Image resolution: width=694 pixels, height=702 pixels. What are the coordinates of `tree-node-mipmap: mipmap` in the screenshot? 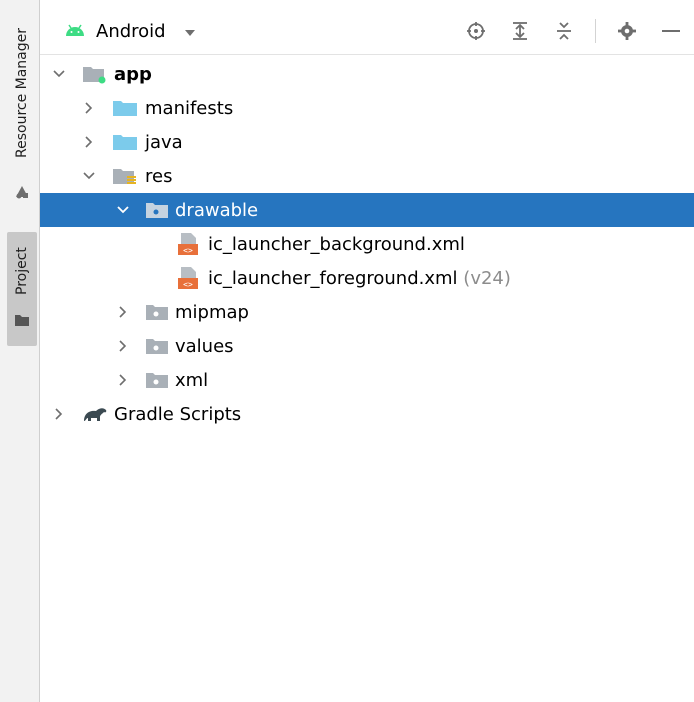 It's located at (367, 312).